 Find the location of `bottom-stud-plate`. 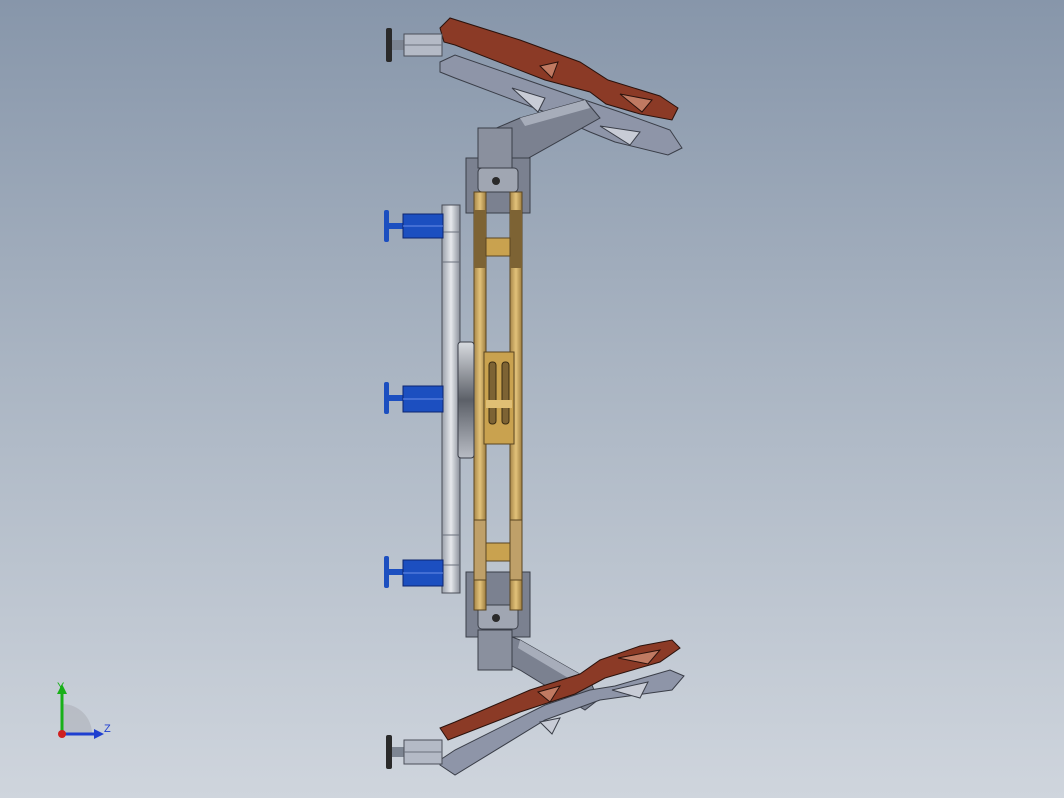

bottom-stud-plate is located at coordinates (389, 752).